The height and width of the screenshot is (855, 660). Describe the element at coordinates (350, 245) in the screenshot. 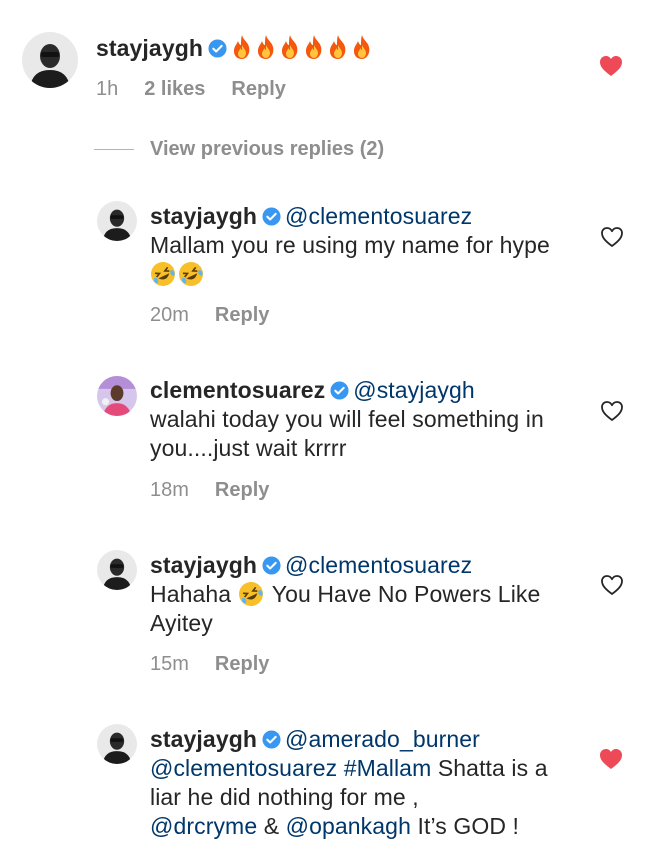

I see `reply-body: Mallam you re using my name for hype` at that location.